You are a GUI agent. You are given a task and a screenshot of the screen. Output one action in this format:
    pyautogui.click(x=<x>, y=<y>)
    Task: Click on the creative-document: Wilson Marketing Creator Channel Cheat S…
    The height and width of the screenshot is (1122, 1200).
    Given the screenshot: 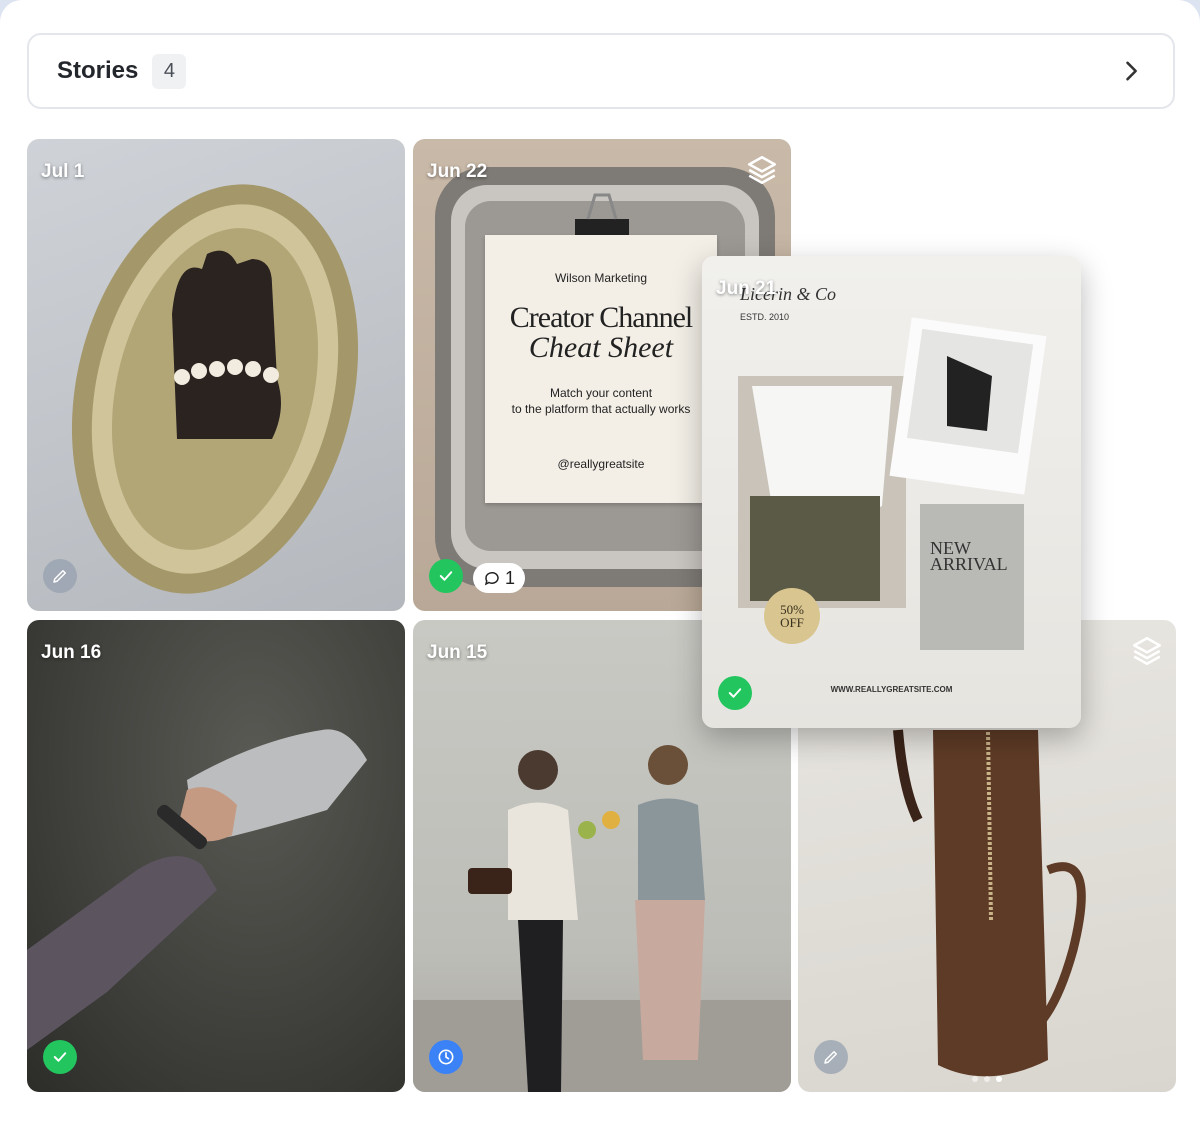 What is the action you would take?
    pyautogui.click(x=601, y=369)
    